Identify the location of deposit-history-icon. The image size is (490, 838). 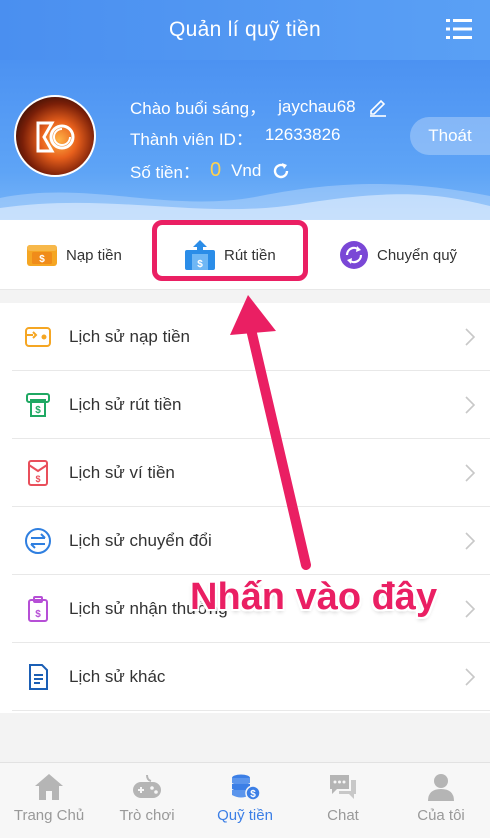
(38, 336).